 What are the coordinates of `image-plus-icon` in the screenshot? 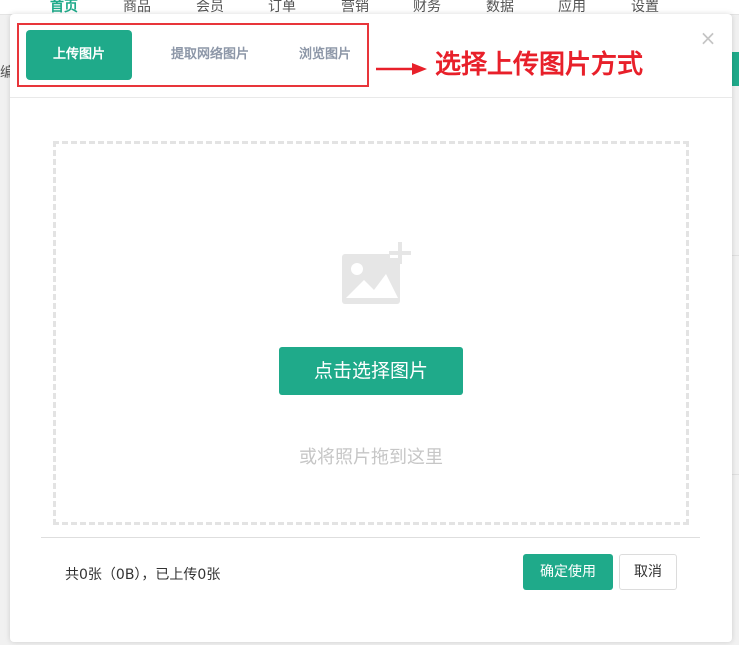 It's located at (376, 273).